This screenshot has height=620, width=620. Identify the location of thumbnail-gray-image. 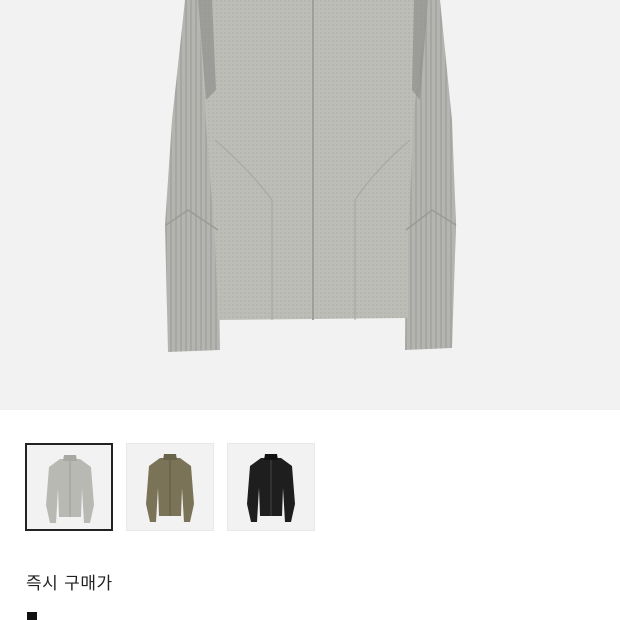
(70, 489).